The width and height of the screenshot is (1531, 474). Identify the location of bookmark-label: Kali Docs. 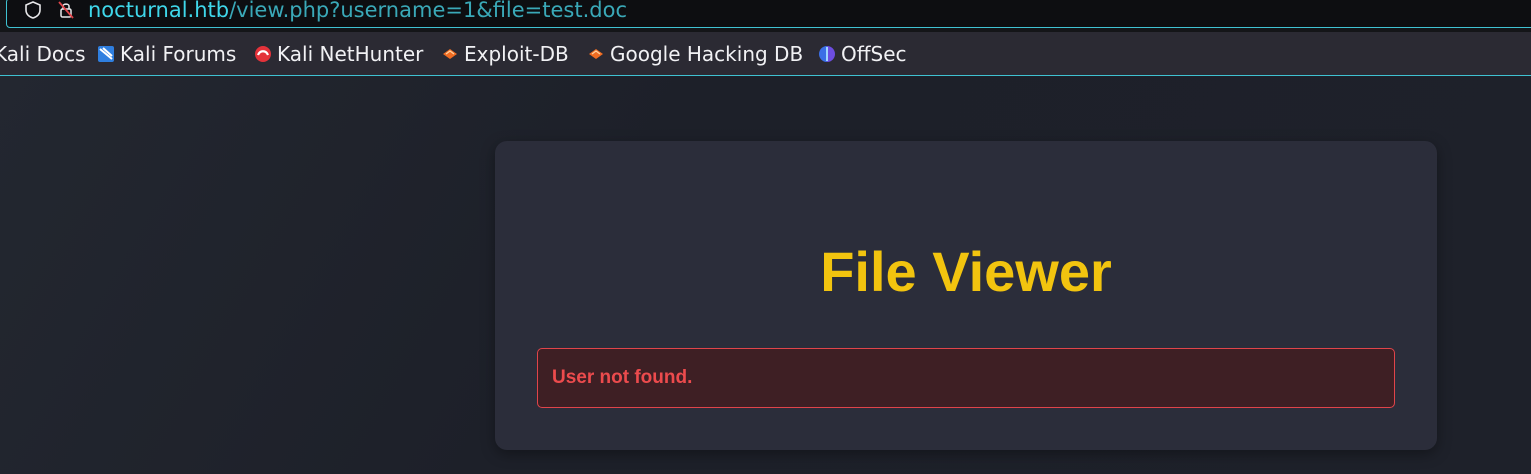
(43, 54).